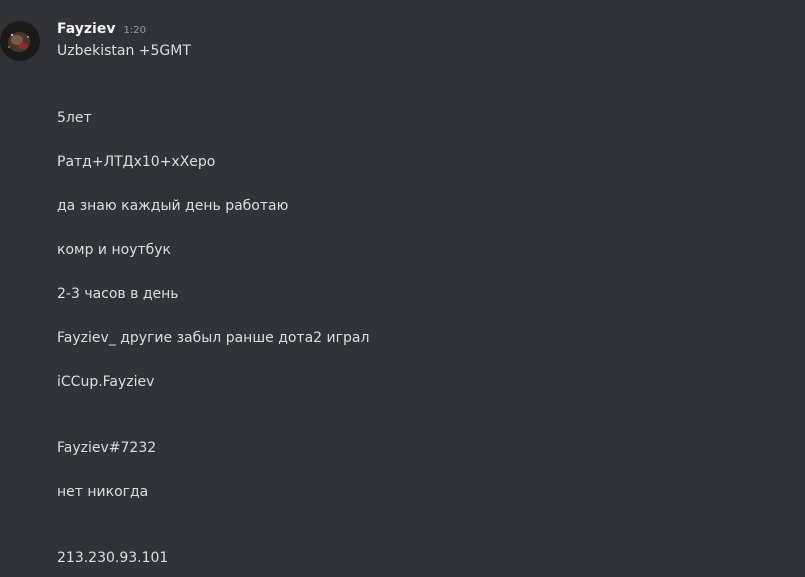 The height and width of the screenshot is (577, 805). What do you see at coordinates (213, 338) in the screenshot?
I see `message-line: Fayziev_ другие забыл ранше дота2 играл` at bounding box center [213, 338].